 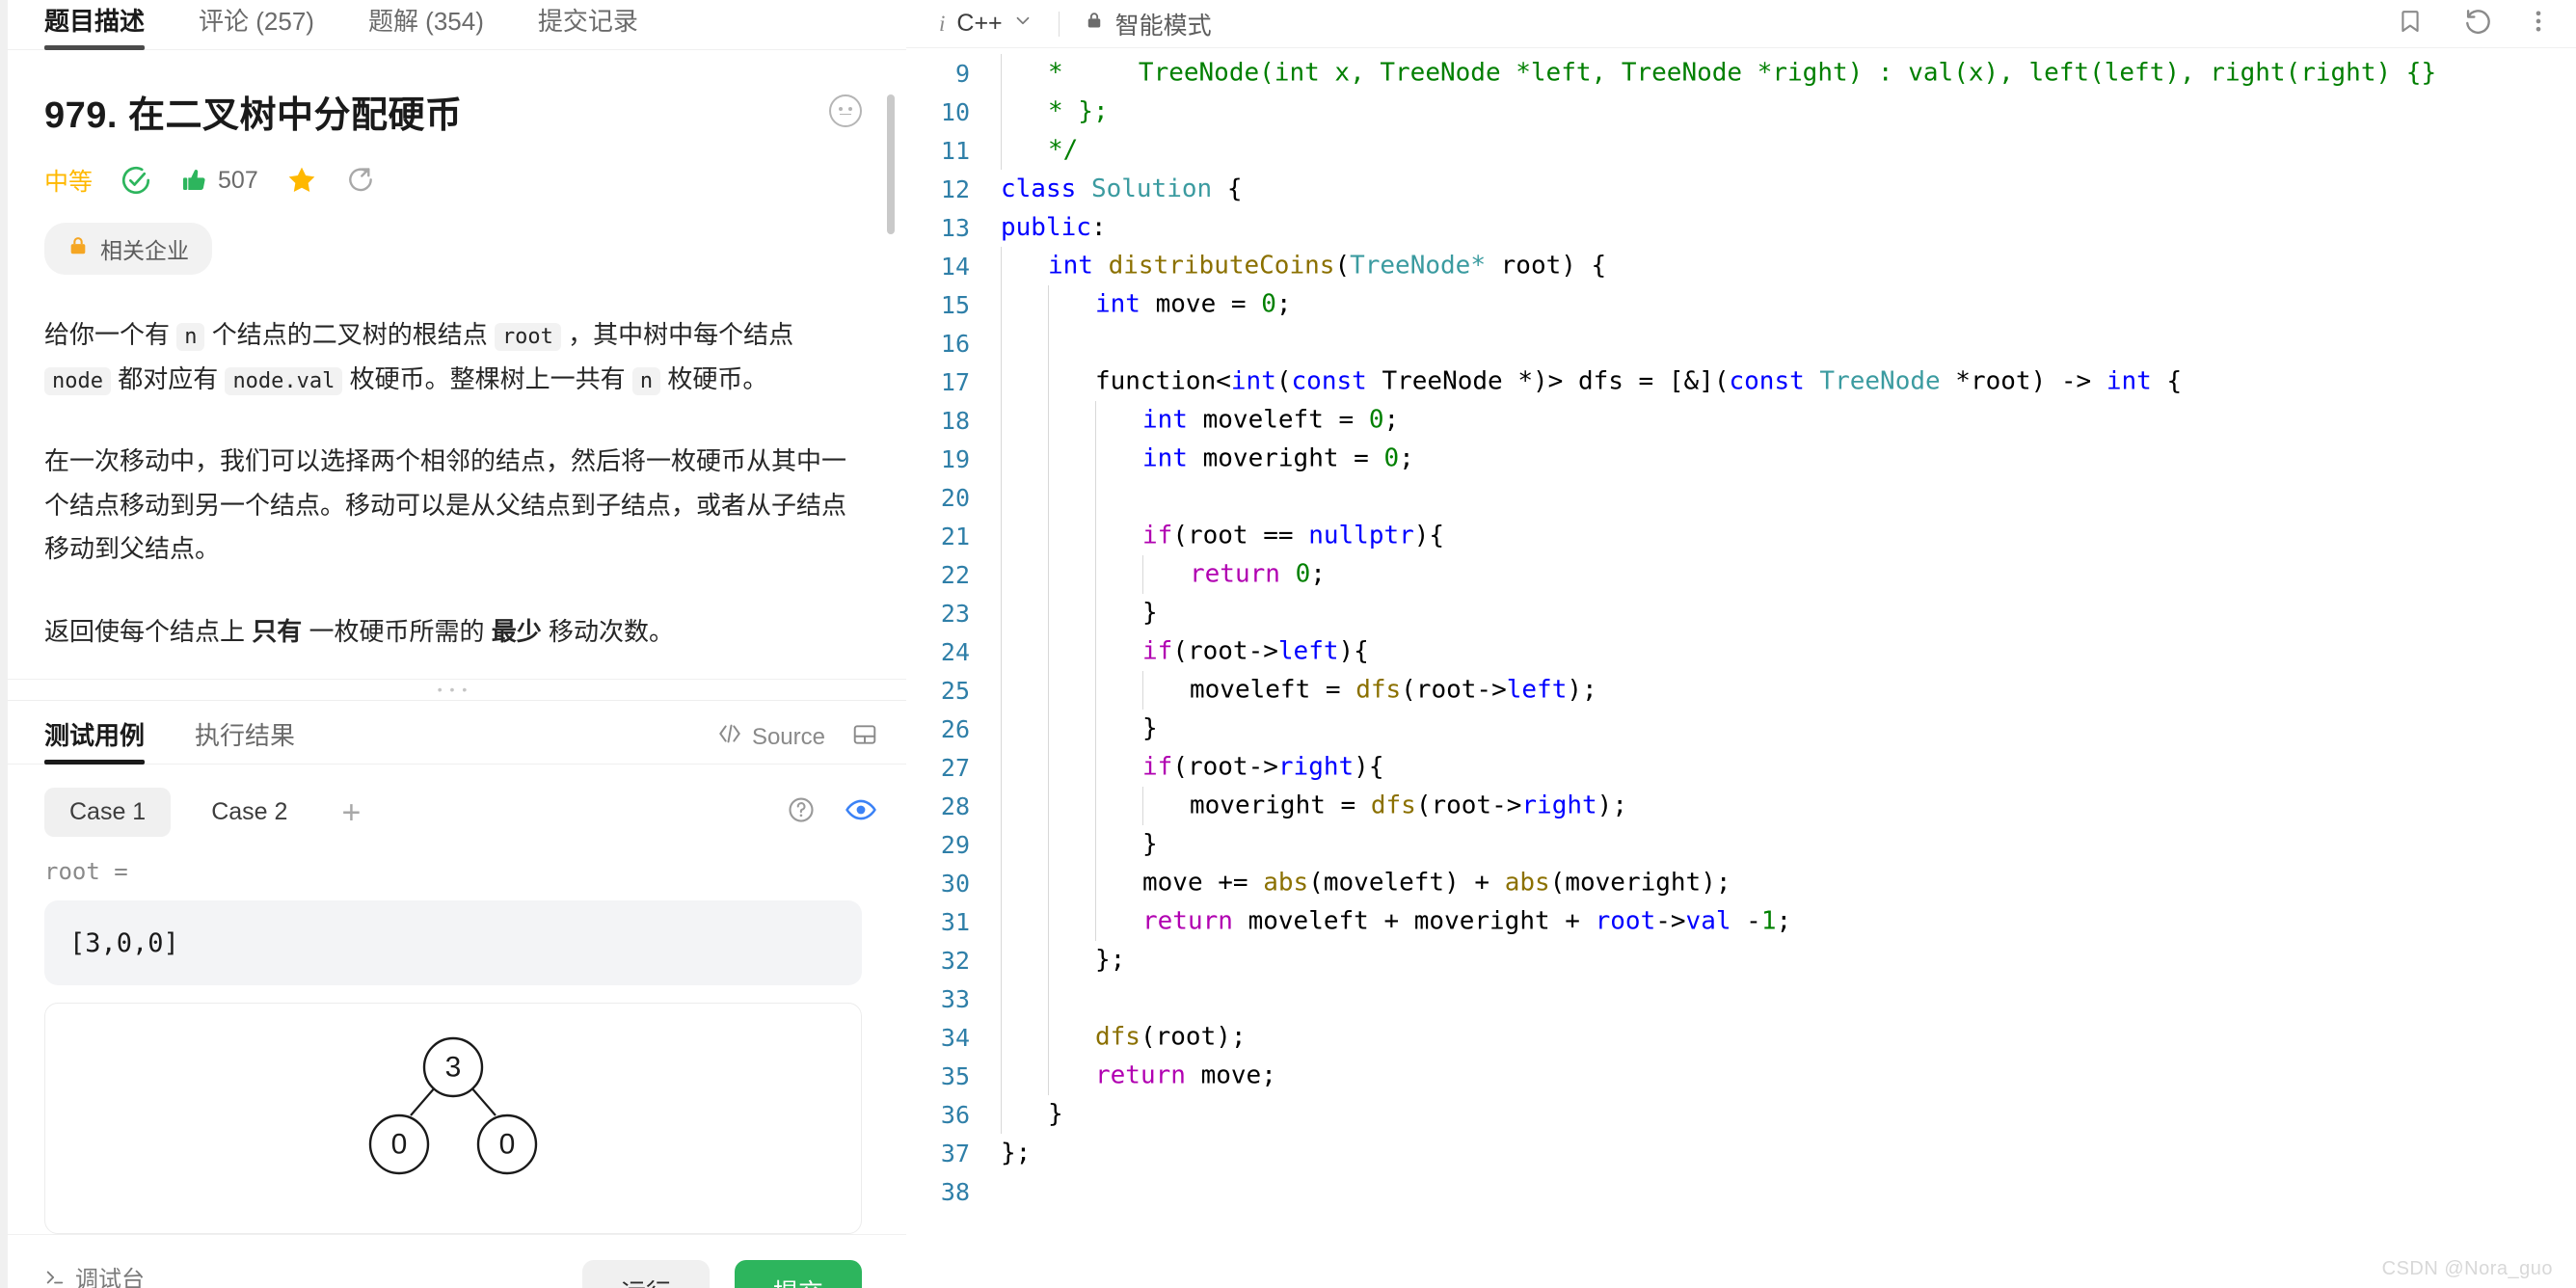 What do you see at coordinates (108, 813) in the screenshot?
I see `case-chip-1: Case 1` at bounding box center [108, 813].